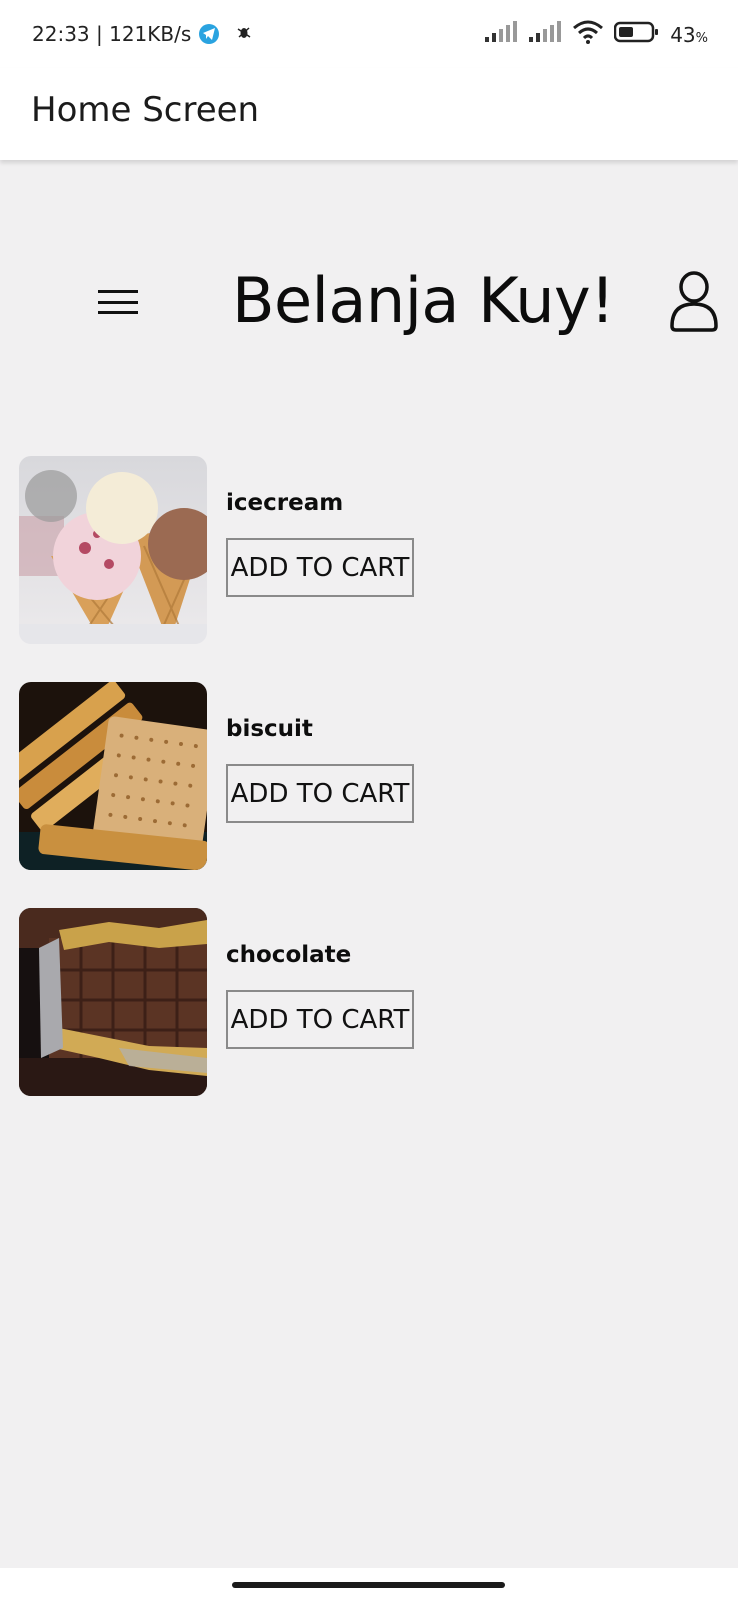  Describe the element at coordinates (113, 776) in the screenshot. I see `product-image-biscuit` at that location.